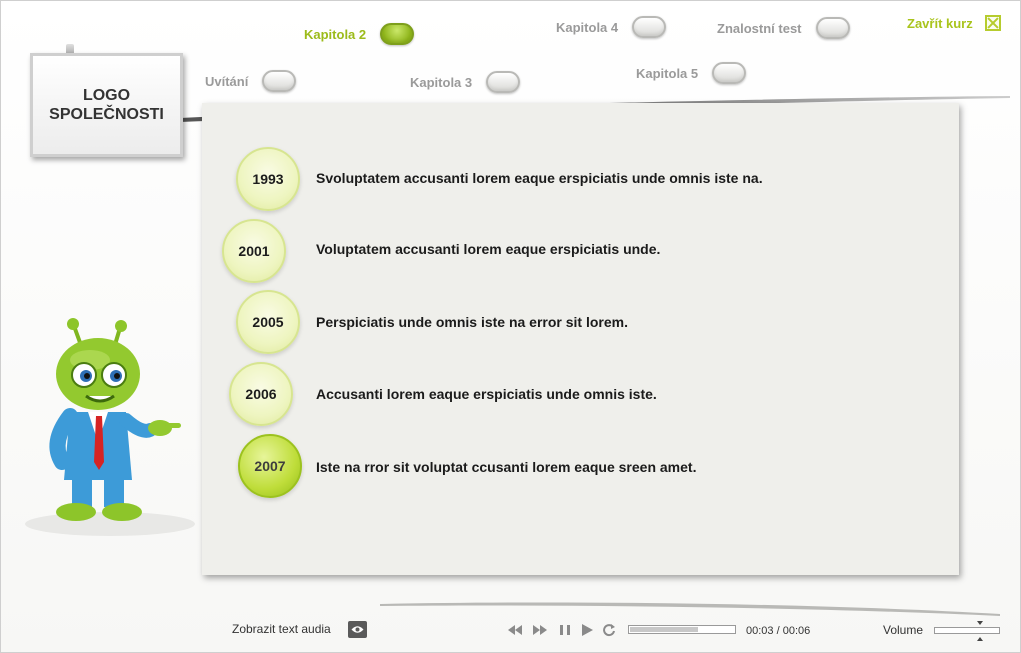 Image resolution: width=1021 pixels, height=653 pixels. What do you see at coordinates (760, 631) in the screenshot?
I see `current-time: 00:03` at bounding box center [760, 631].